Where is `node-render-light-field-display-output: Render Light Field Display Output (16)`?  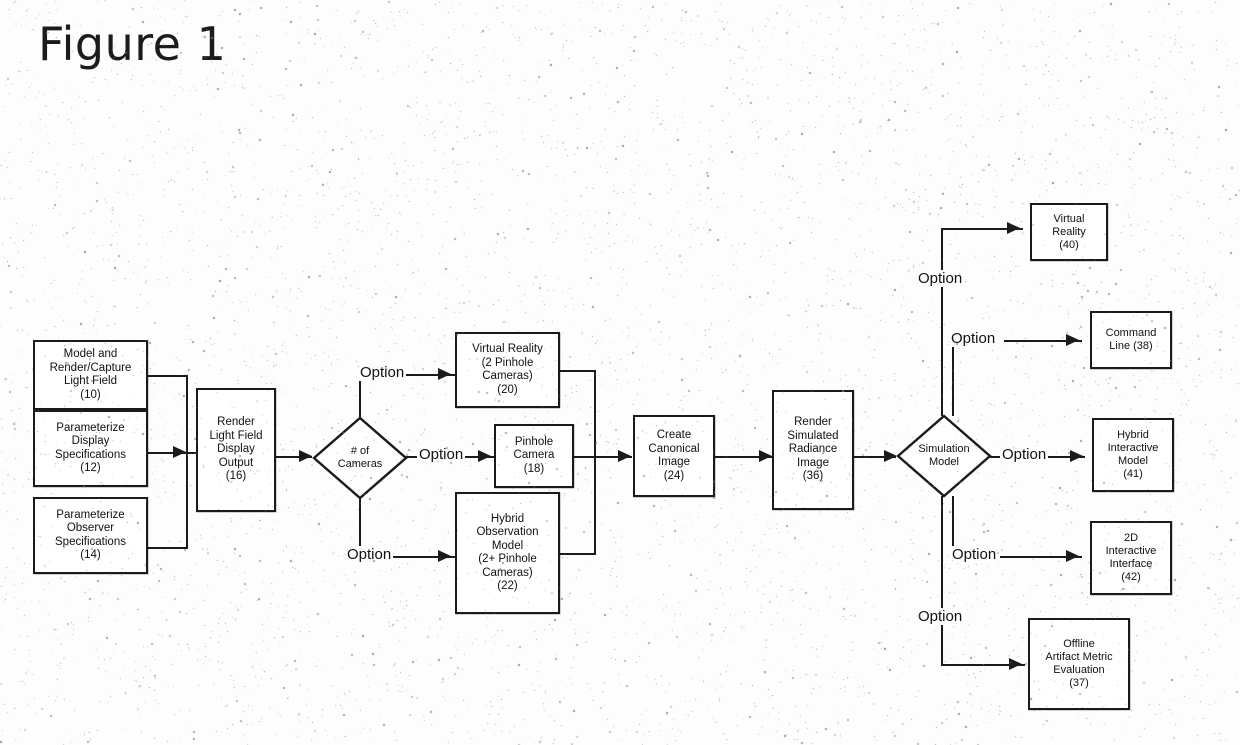
node-render-light-field-display-output: Render Light Field Display Output (16) is located at coordinates (236, 450).